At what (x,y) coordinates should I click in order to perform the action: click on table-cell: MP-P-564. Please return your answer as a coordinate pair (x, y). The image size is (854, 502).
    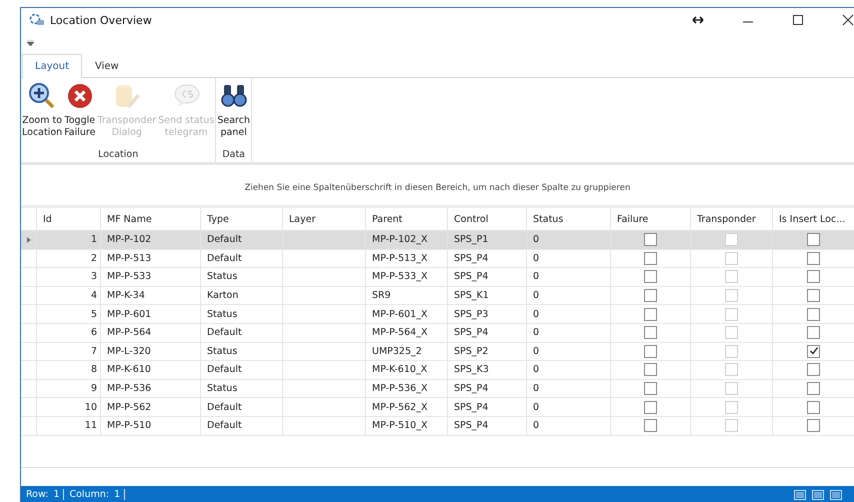
    Looking at the image, I should click on (129, 332).